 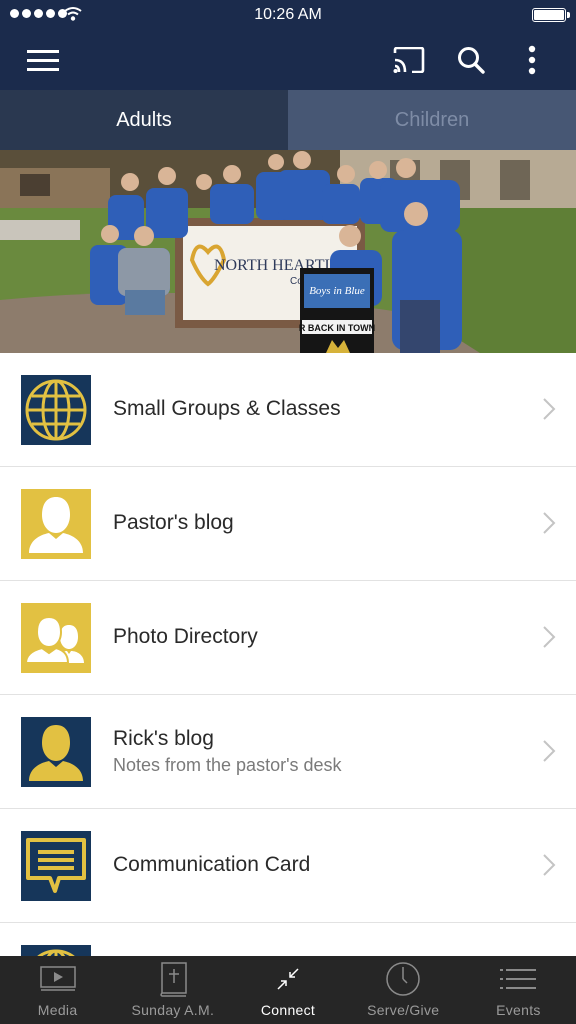 I want to click on tab-media: Media, so click(x=57, y=990).